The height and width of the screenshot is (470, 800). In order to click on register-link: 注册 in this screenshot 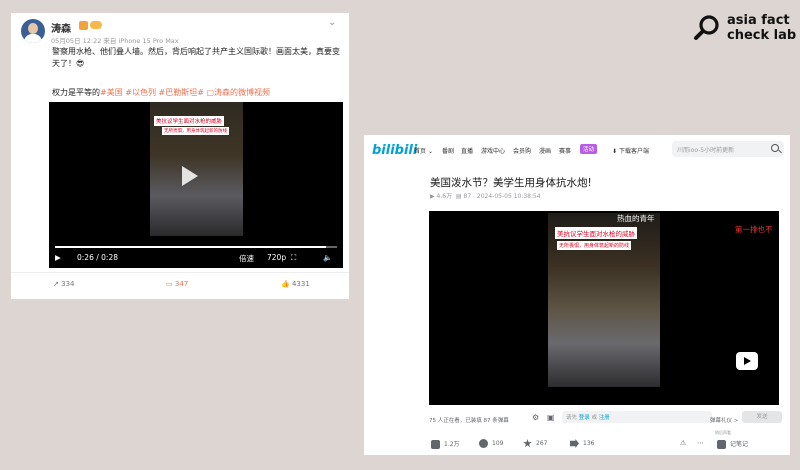, I will do `click(604, 418)`.